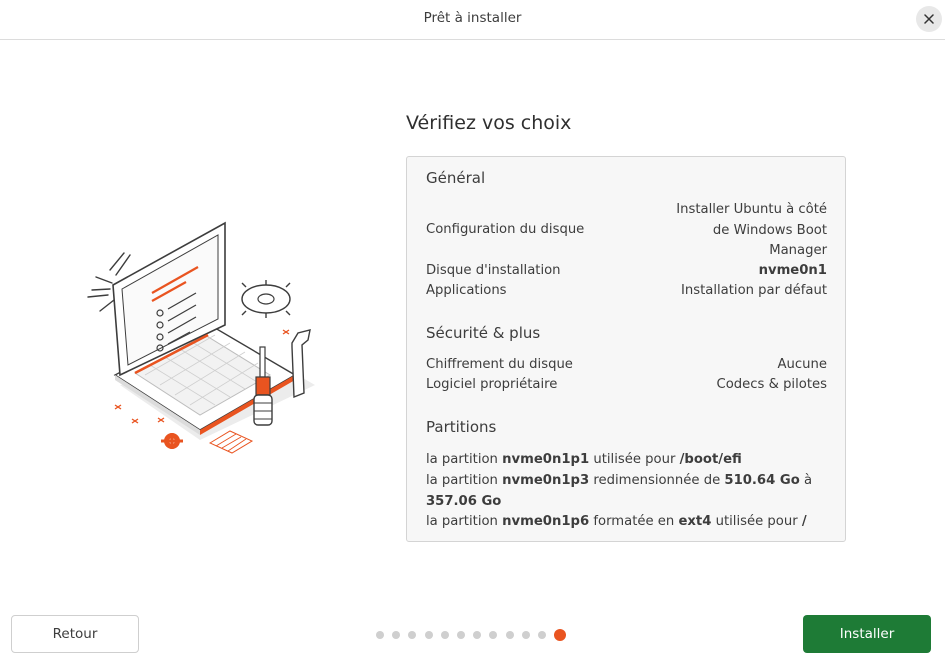 The width and height of the screenshot is (945, 669). What do you see at coordinates (626, 385) in the screenshot?
I see `row-proprietary-software: Logiciel propriétaire Codecs & pilotes` at bounding box center [626, 385].